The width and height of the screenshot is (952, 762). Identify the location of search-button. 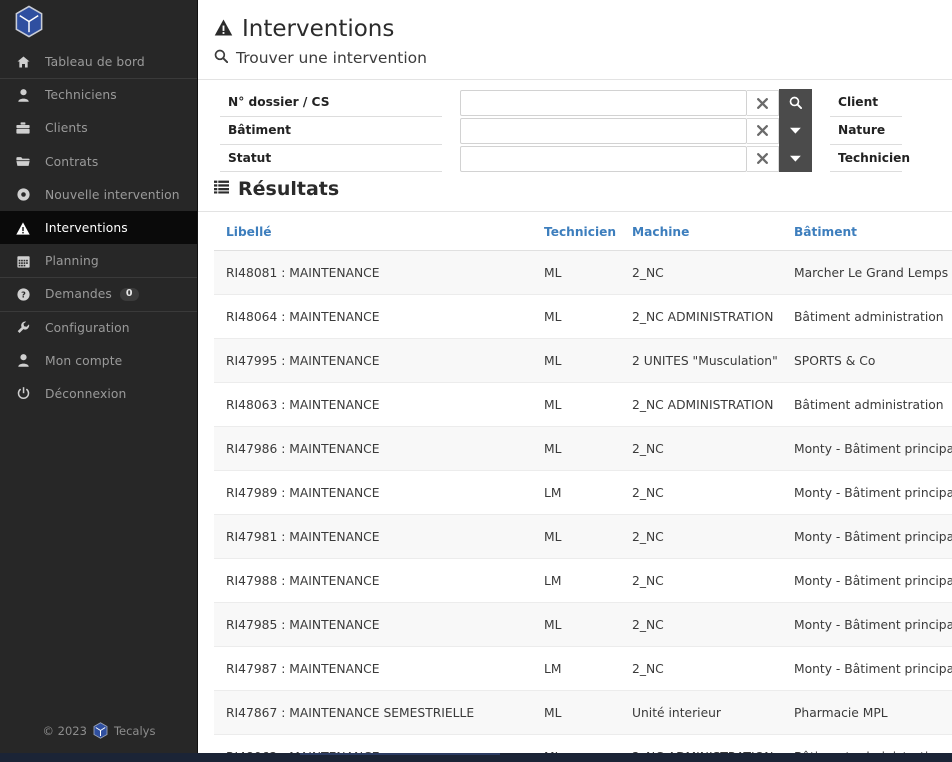
(795, 103).